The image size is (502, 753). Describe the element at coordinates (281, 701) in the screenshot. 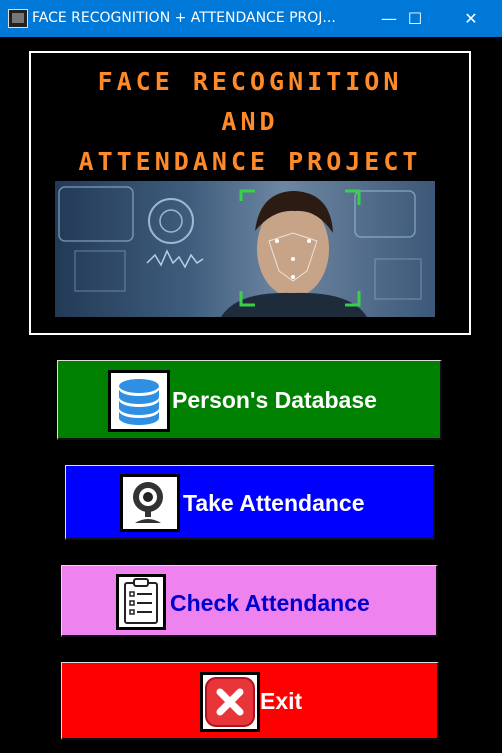

I see `exit-label: Exit` at that location.